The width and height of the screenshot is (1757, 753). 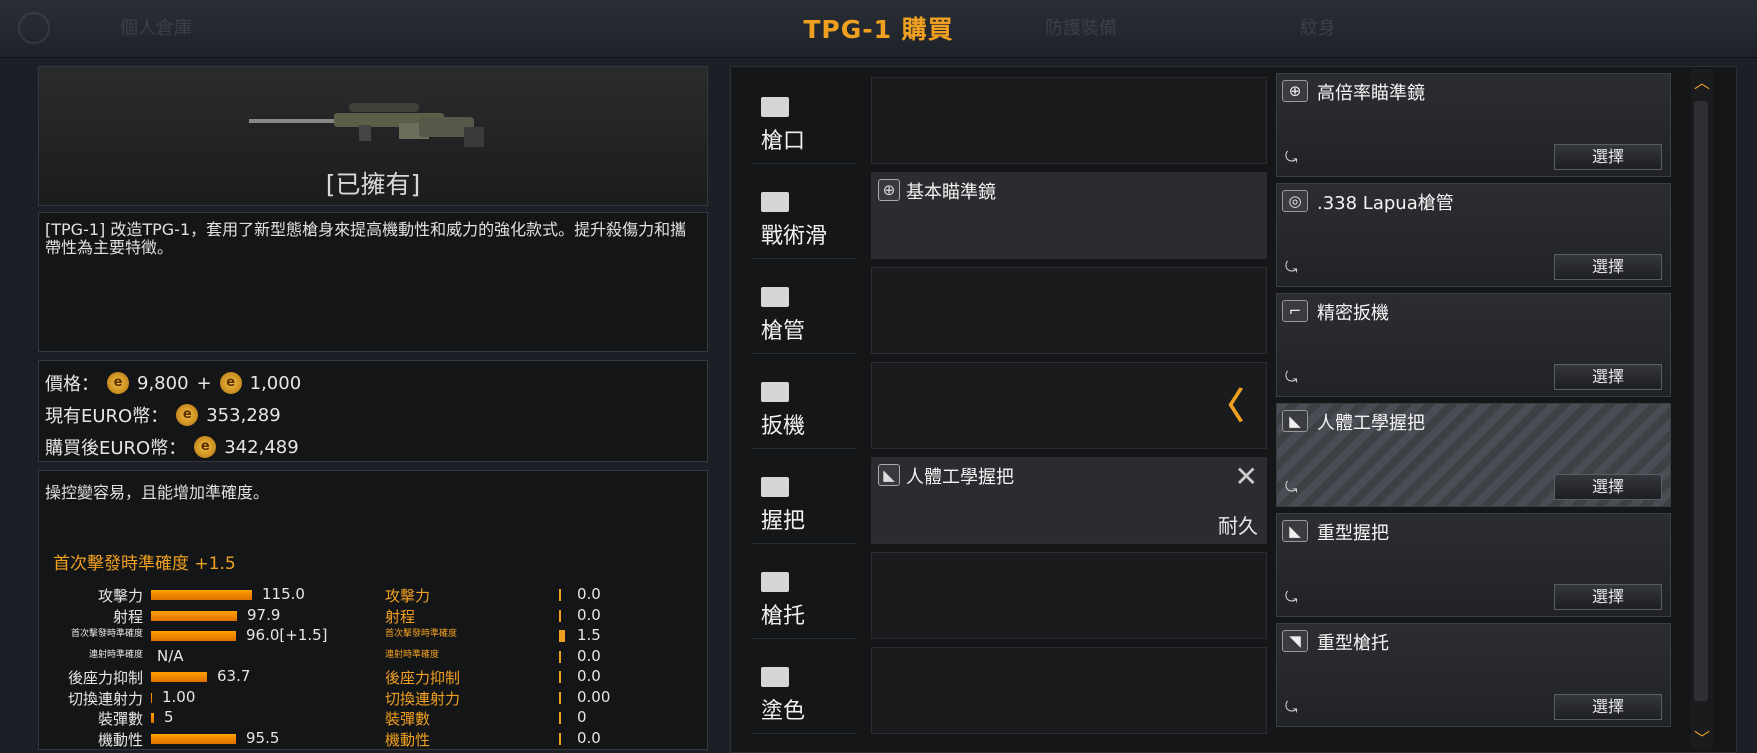 What do you see at coordinates (594, 696) in the screenshot?
I see `stat-diff-value: 0.00` at bounding box center [594, 696].